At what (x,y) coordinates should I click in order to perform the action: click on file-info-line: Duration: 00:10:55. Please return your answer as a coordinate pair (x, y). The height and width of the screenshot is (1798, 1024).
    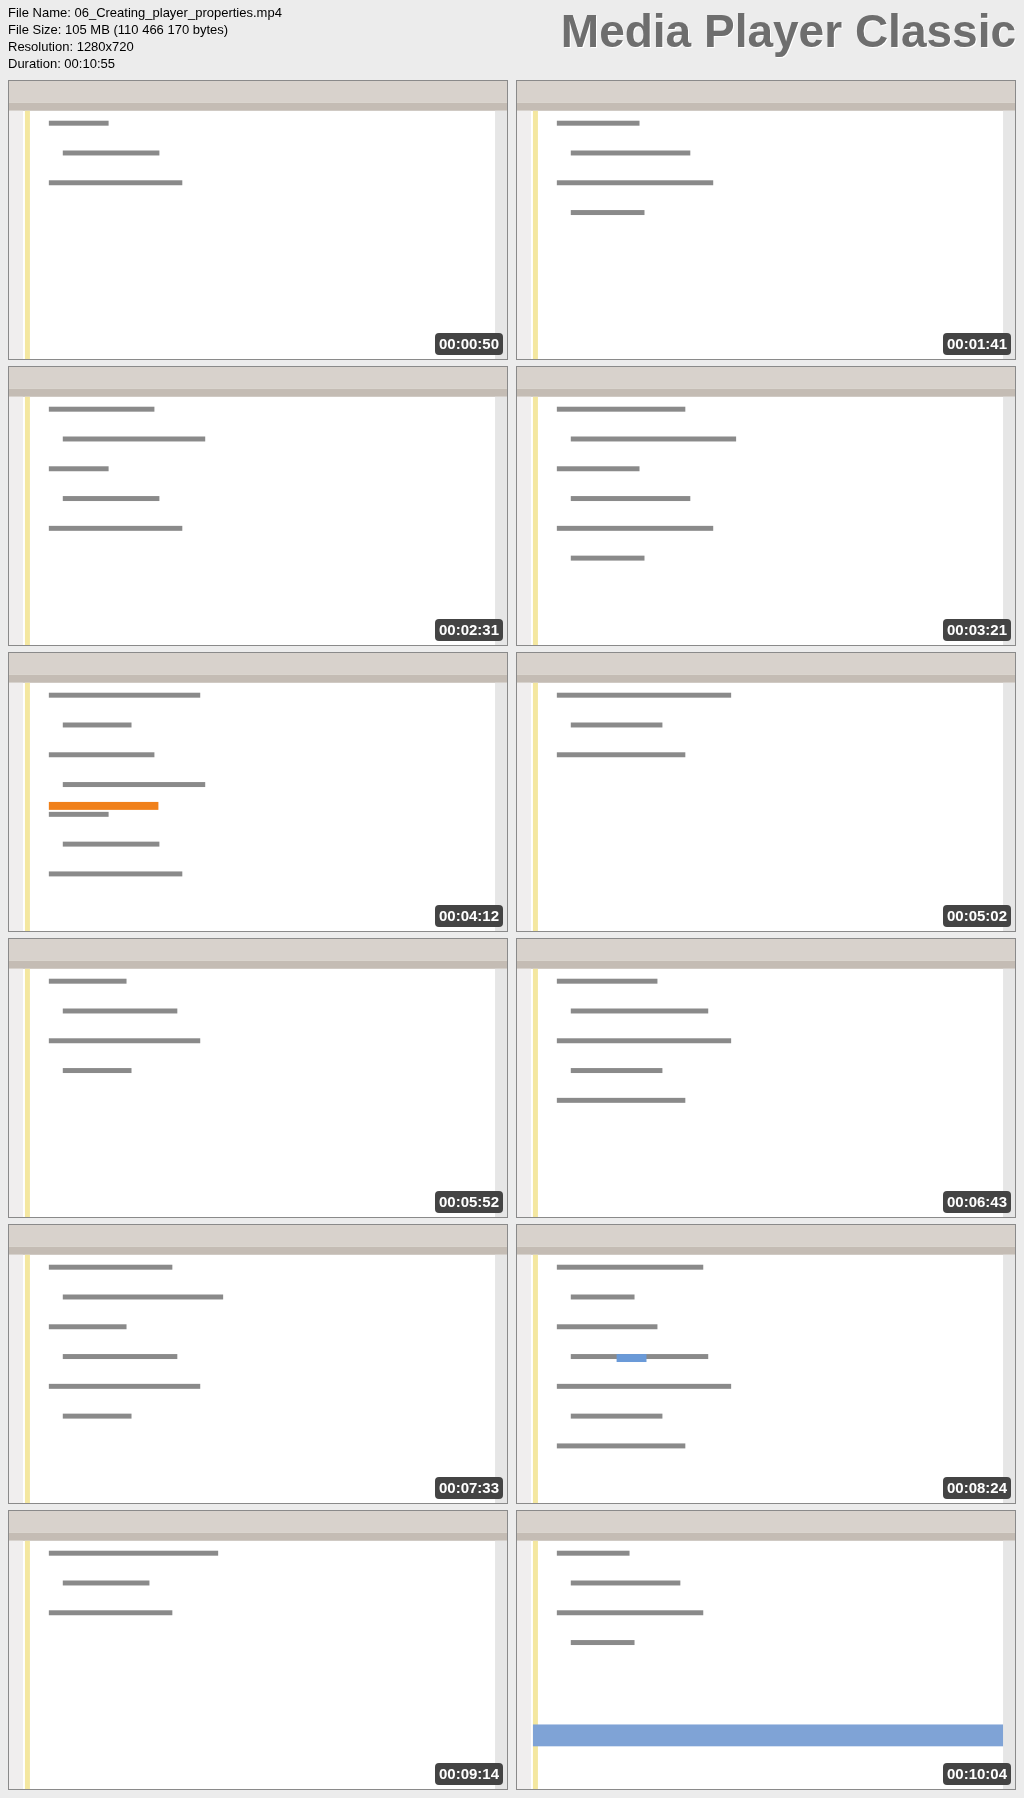
    Looking at the image, I should click on (62, 63).